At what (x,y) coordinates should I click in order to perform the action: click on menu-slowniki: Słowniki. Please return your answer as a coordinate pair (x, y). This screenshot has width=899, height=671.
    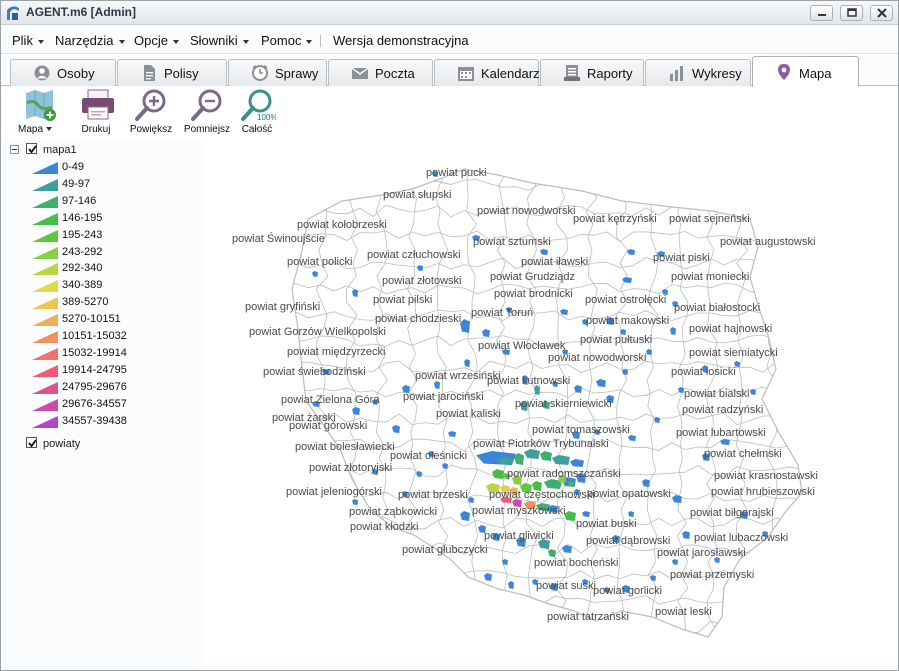
    Looking at the image, I should click on (219, 40).